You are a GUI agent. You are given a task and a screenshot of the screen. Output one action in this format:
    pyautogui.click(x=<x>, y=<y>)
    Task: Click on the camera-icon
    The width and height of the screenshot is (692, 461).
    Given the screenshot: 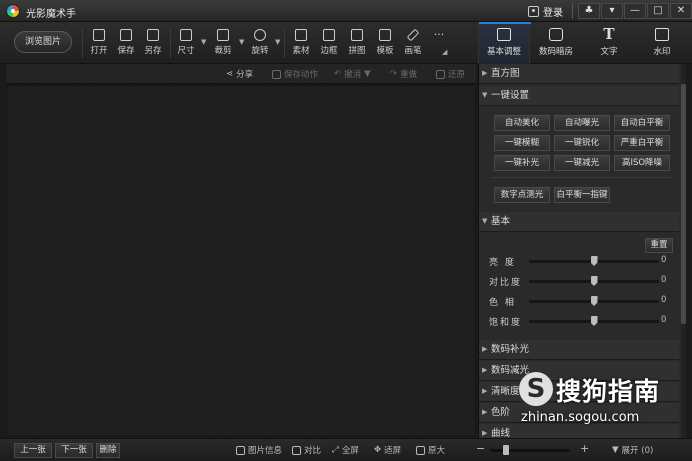 What is the action you would take?
    pyautogui.click(x=556, y=34)
    